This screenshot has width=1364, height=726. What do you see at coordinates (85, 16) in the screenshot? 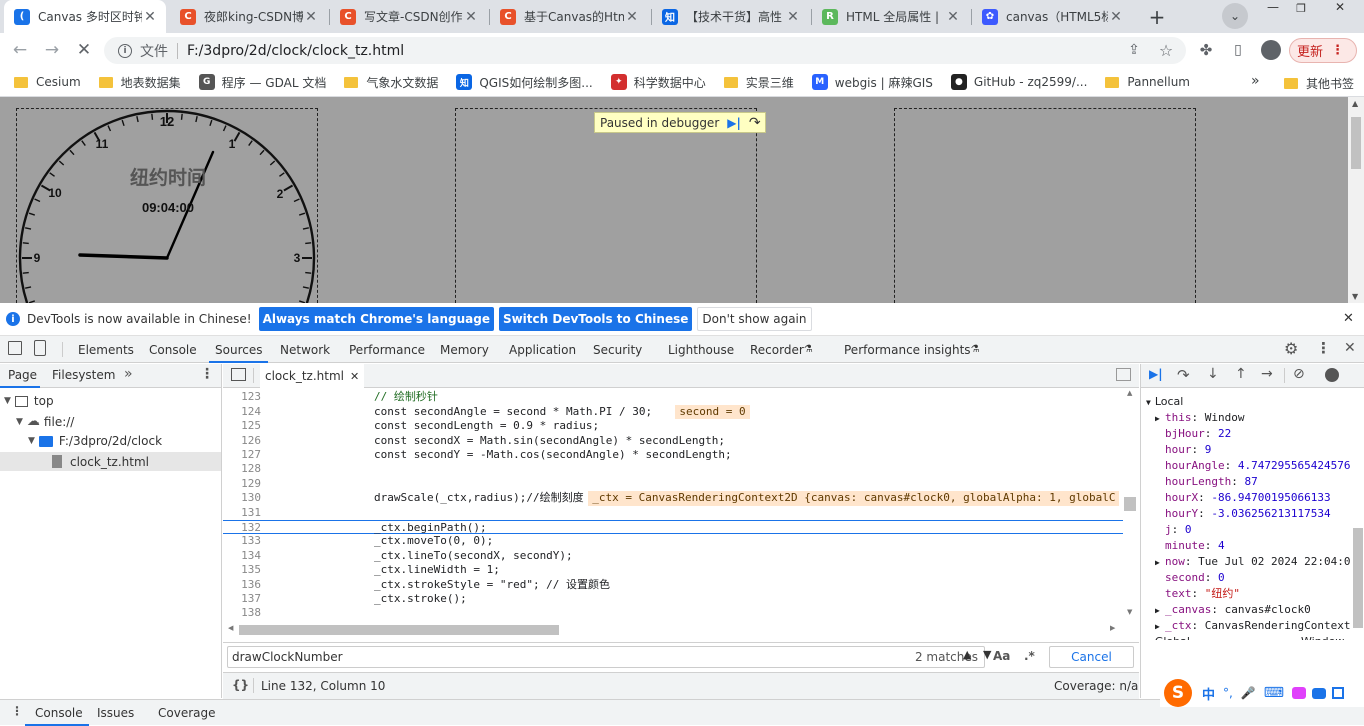
I see `browser-tab: (Canvas 多时区时钟 ✕` at bounding box center [85, 16].